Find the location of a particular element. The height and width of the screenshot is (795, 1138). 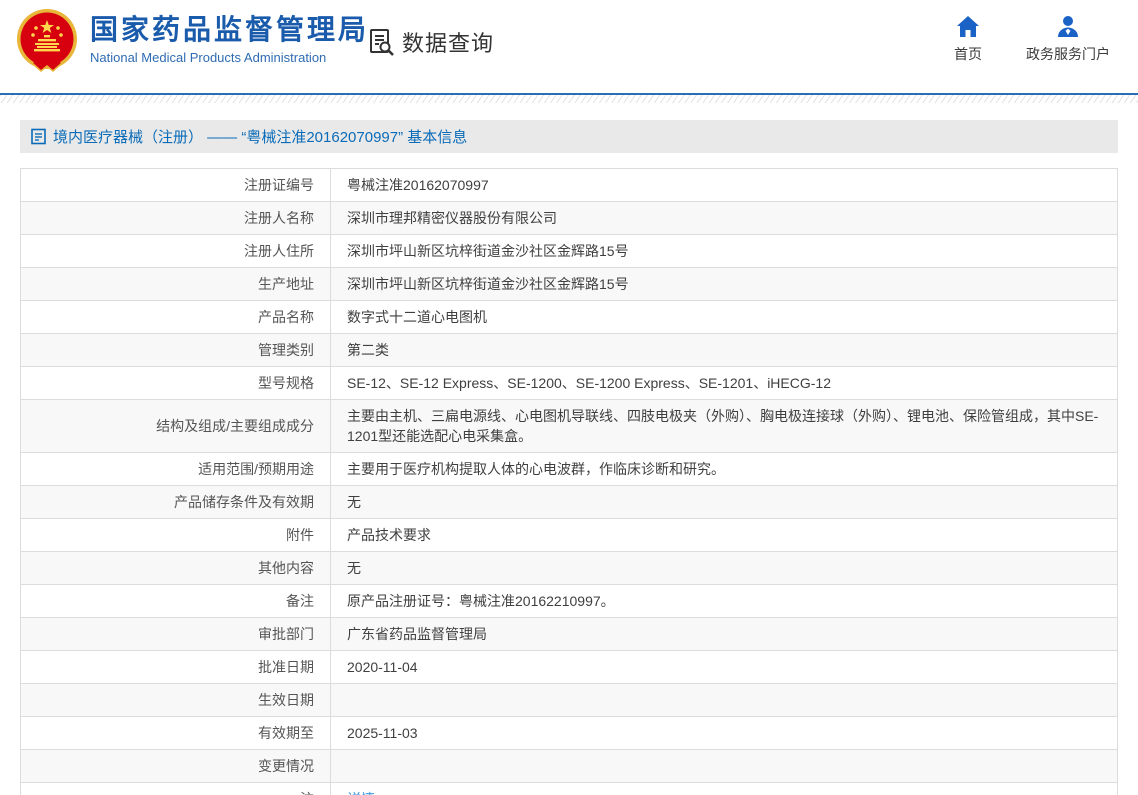

row-label: 注册人住所 is located at coordinates (175, 251).